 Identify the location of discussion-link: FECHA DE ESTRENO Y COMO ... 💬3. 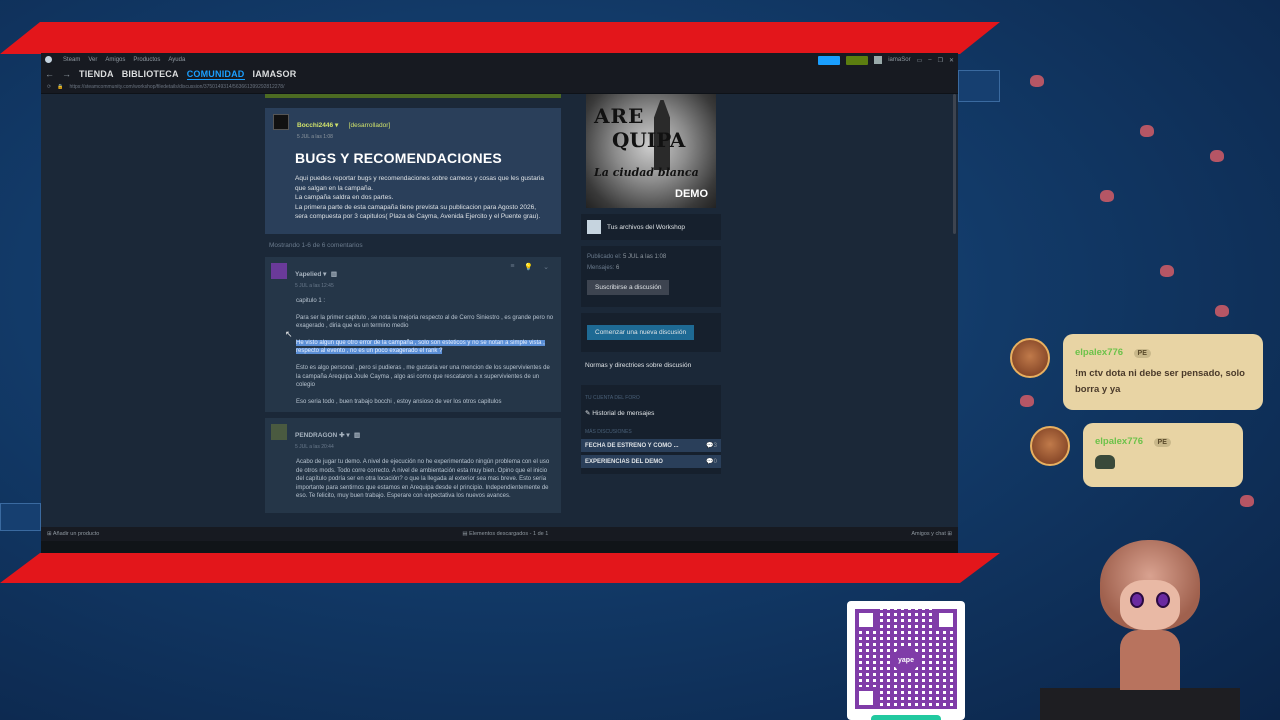
(651, 445).